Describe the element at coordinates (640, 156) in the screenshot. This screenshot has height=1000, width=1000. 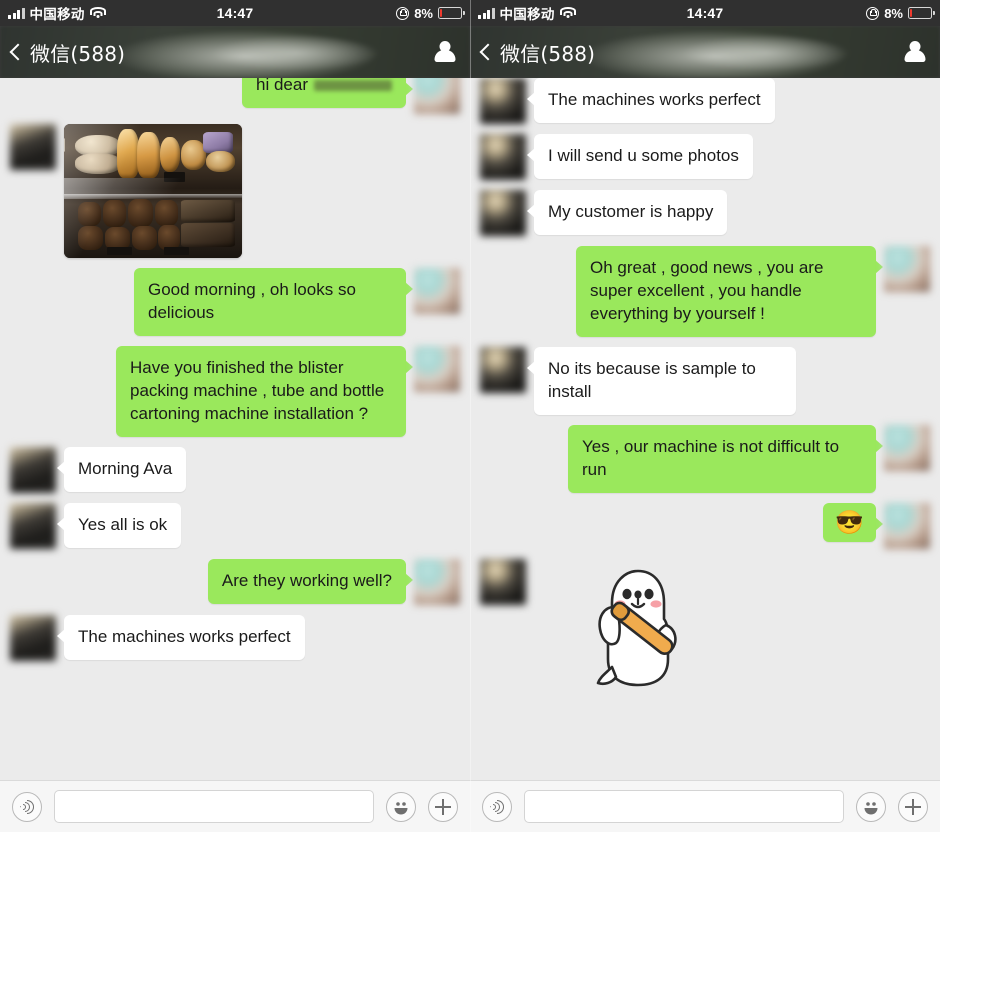
I see `message-bubble-incoming: I will send u some photos` at that location.